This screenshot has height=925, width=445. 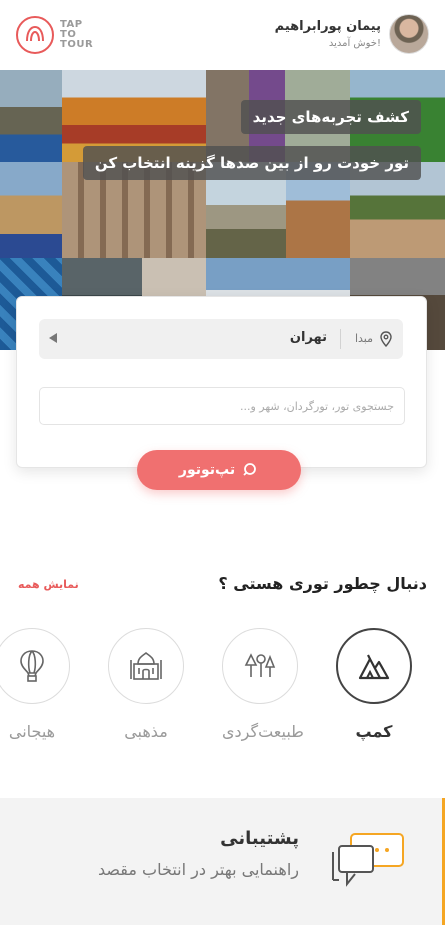 What do you see at coordinates (340, 339) in the screenshot?
I see `origin-divider` at bounding box center [340, 339].